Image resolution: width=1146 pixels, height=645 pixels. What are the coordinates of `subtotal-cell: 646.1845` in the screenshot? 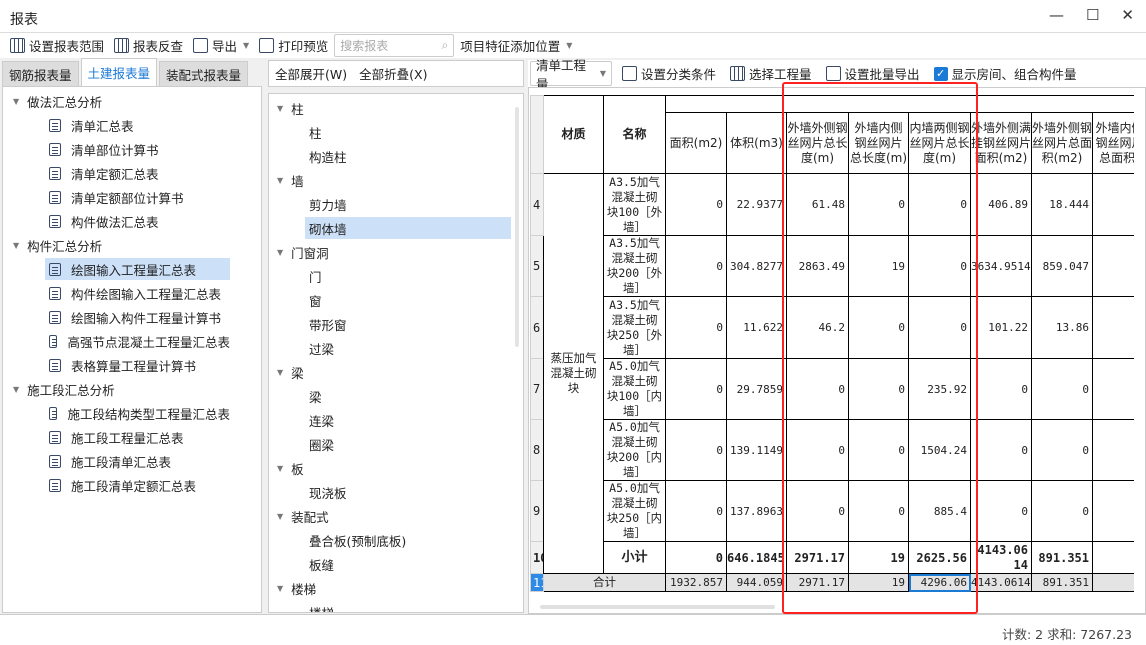 It's located at (756, 557).